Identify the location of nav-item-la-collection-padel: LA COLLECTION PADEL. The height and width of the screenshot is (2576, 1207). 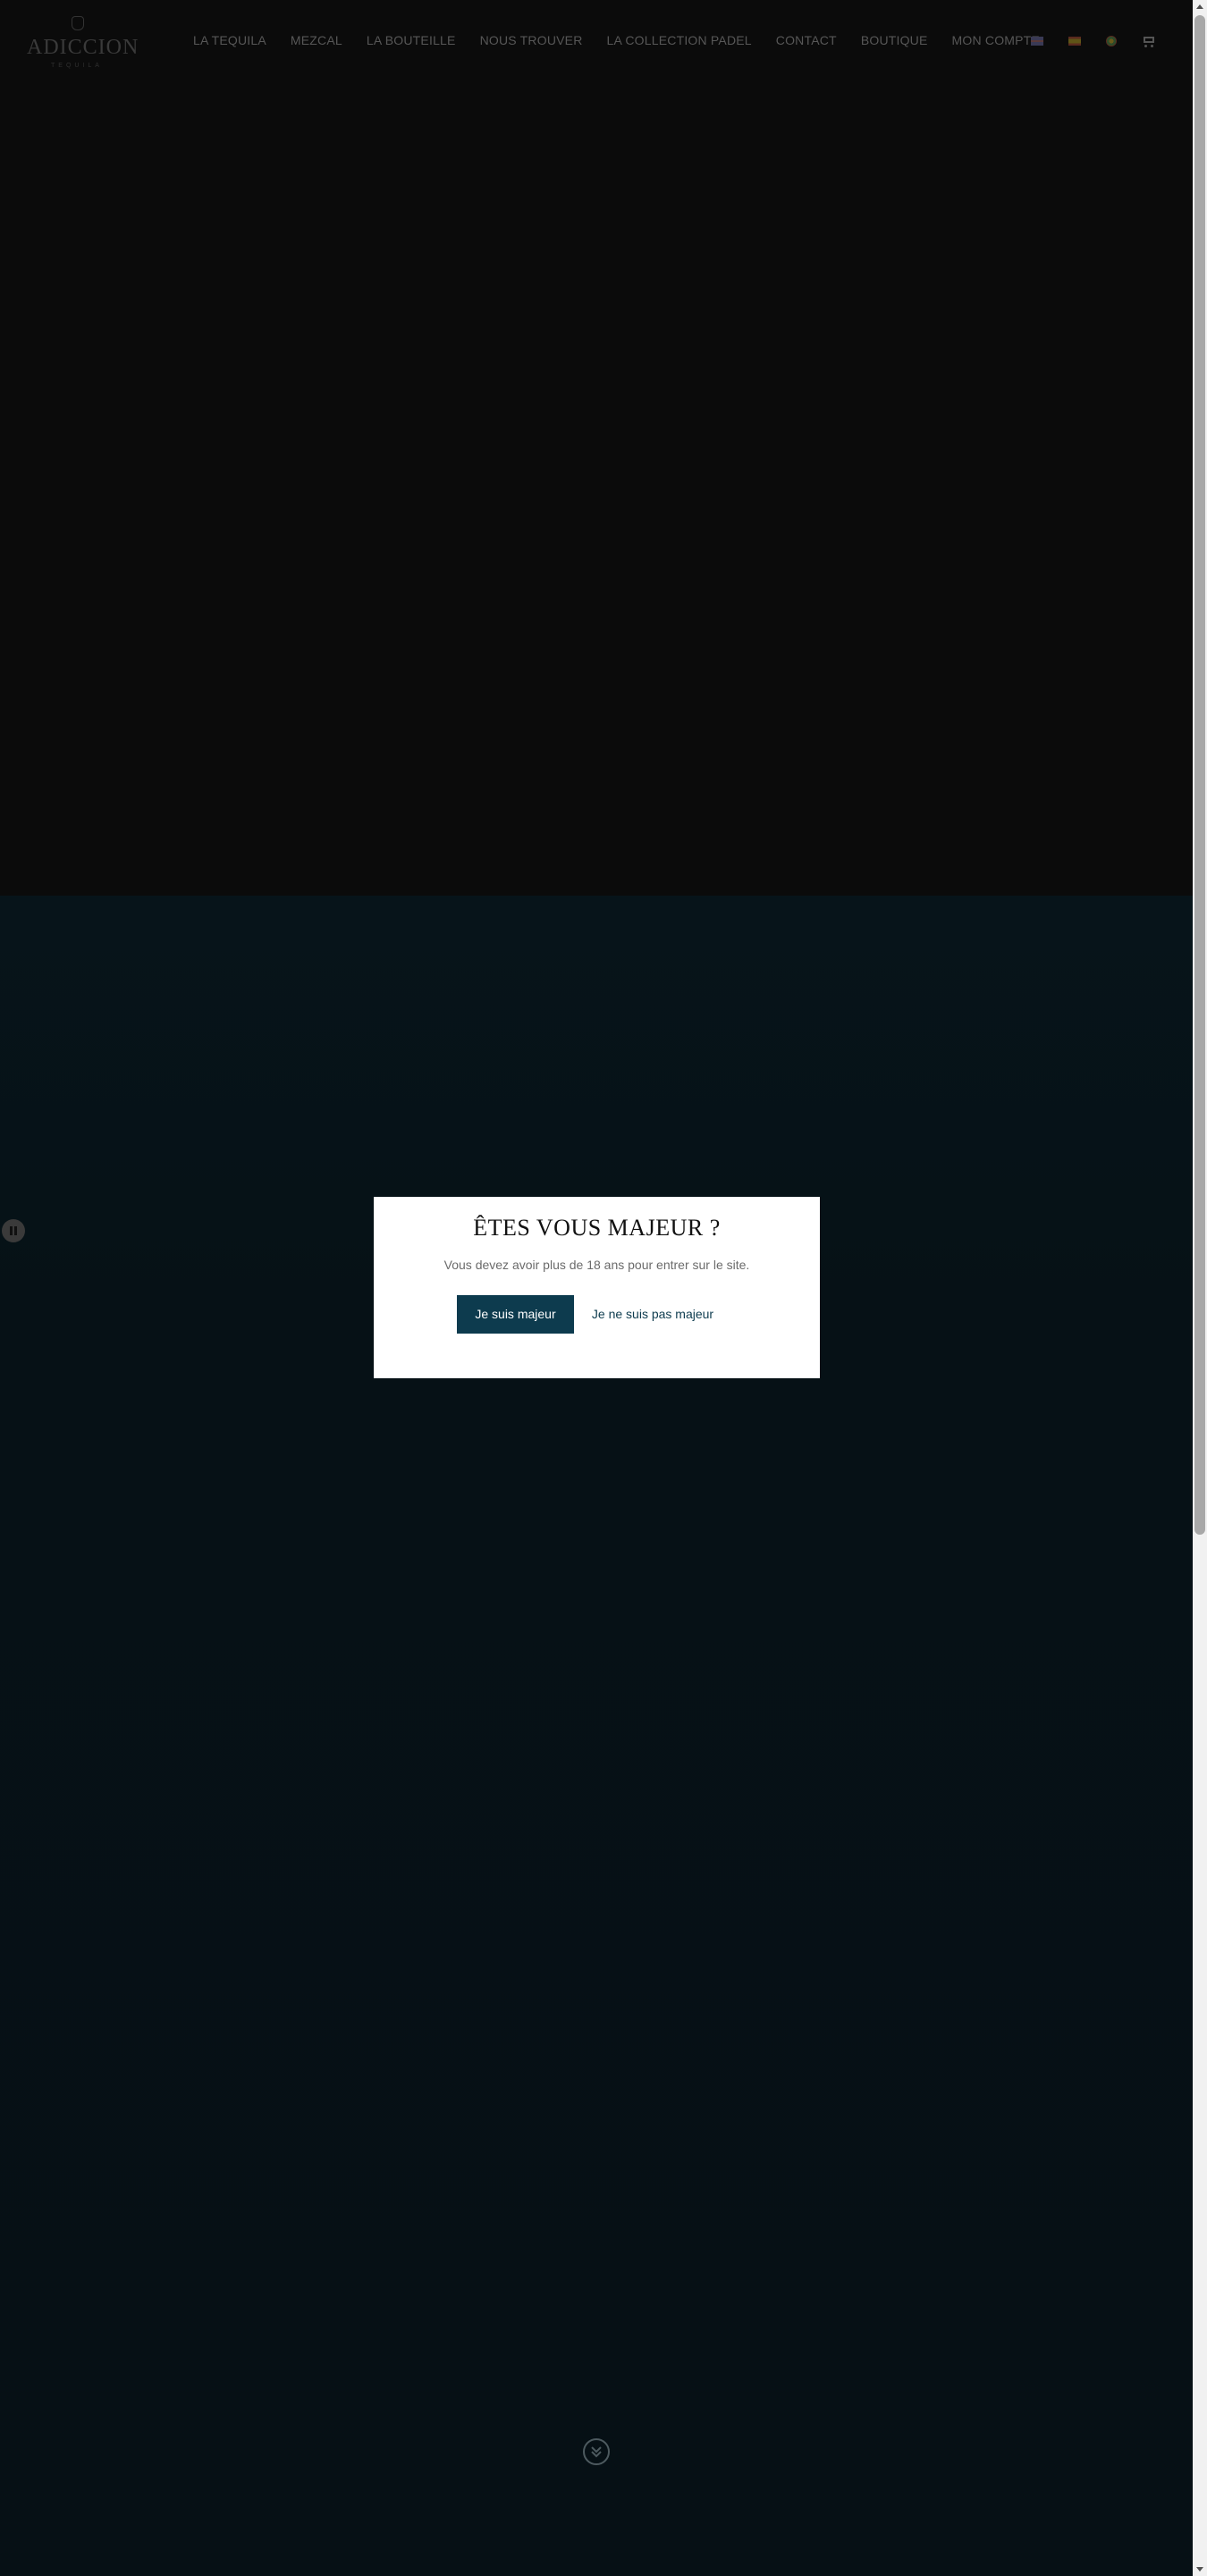
(679, 40).